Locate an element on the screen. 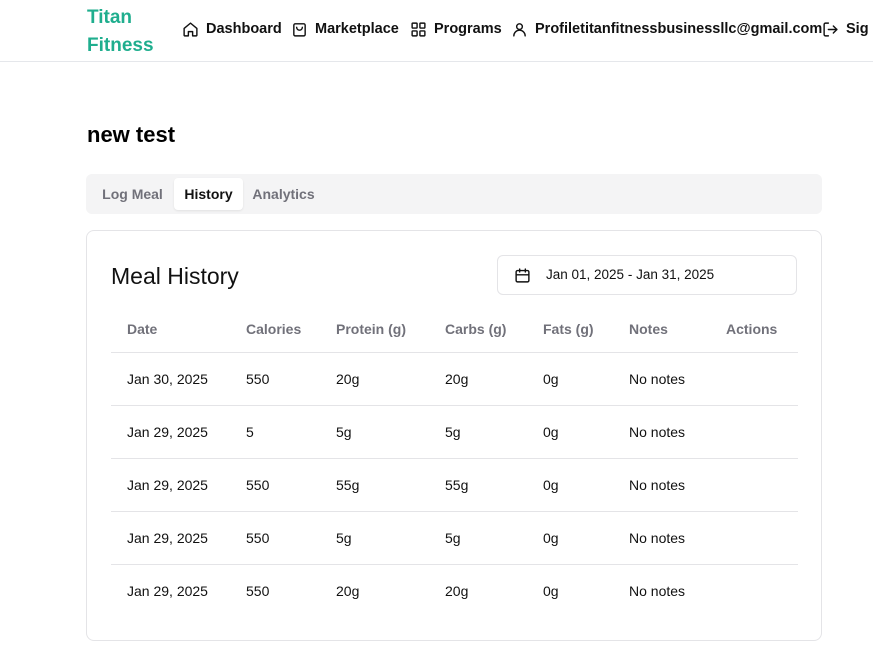  date-range-value: Jan 01, 2025 - Jan 31, 2025 is located at coordinates (630, 274).